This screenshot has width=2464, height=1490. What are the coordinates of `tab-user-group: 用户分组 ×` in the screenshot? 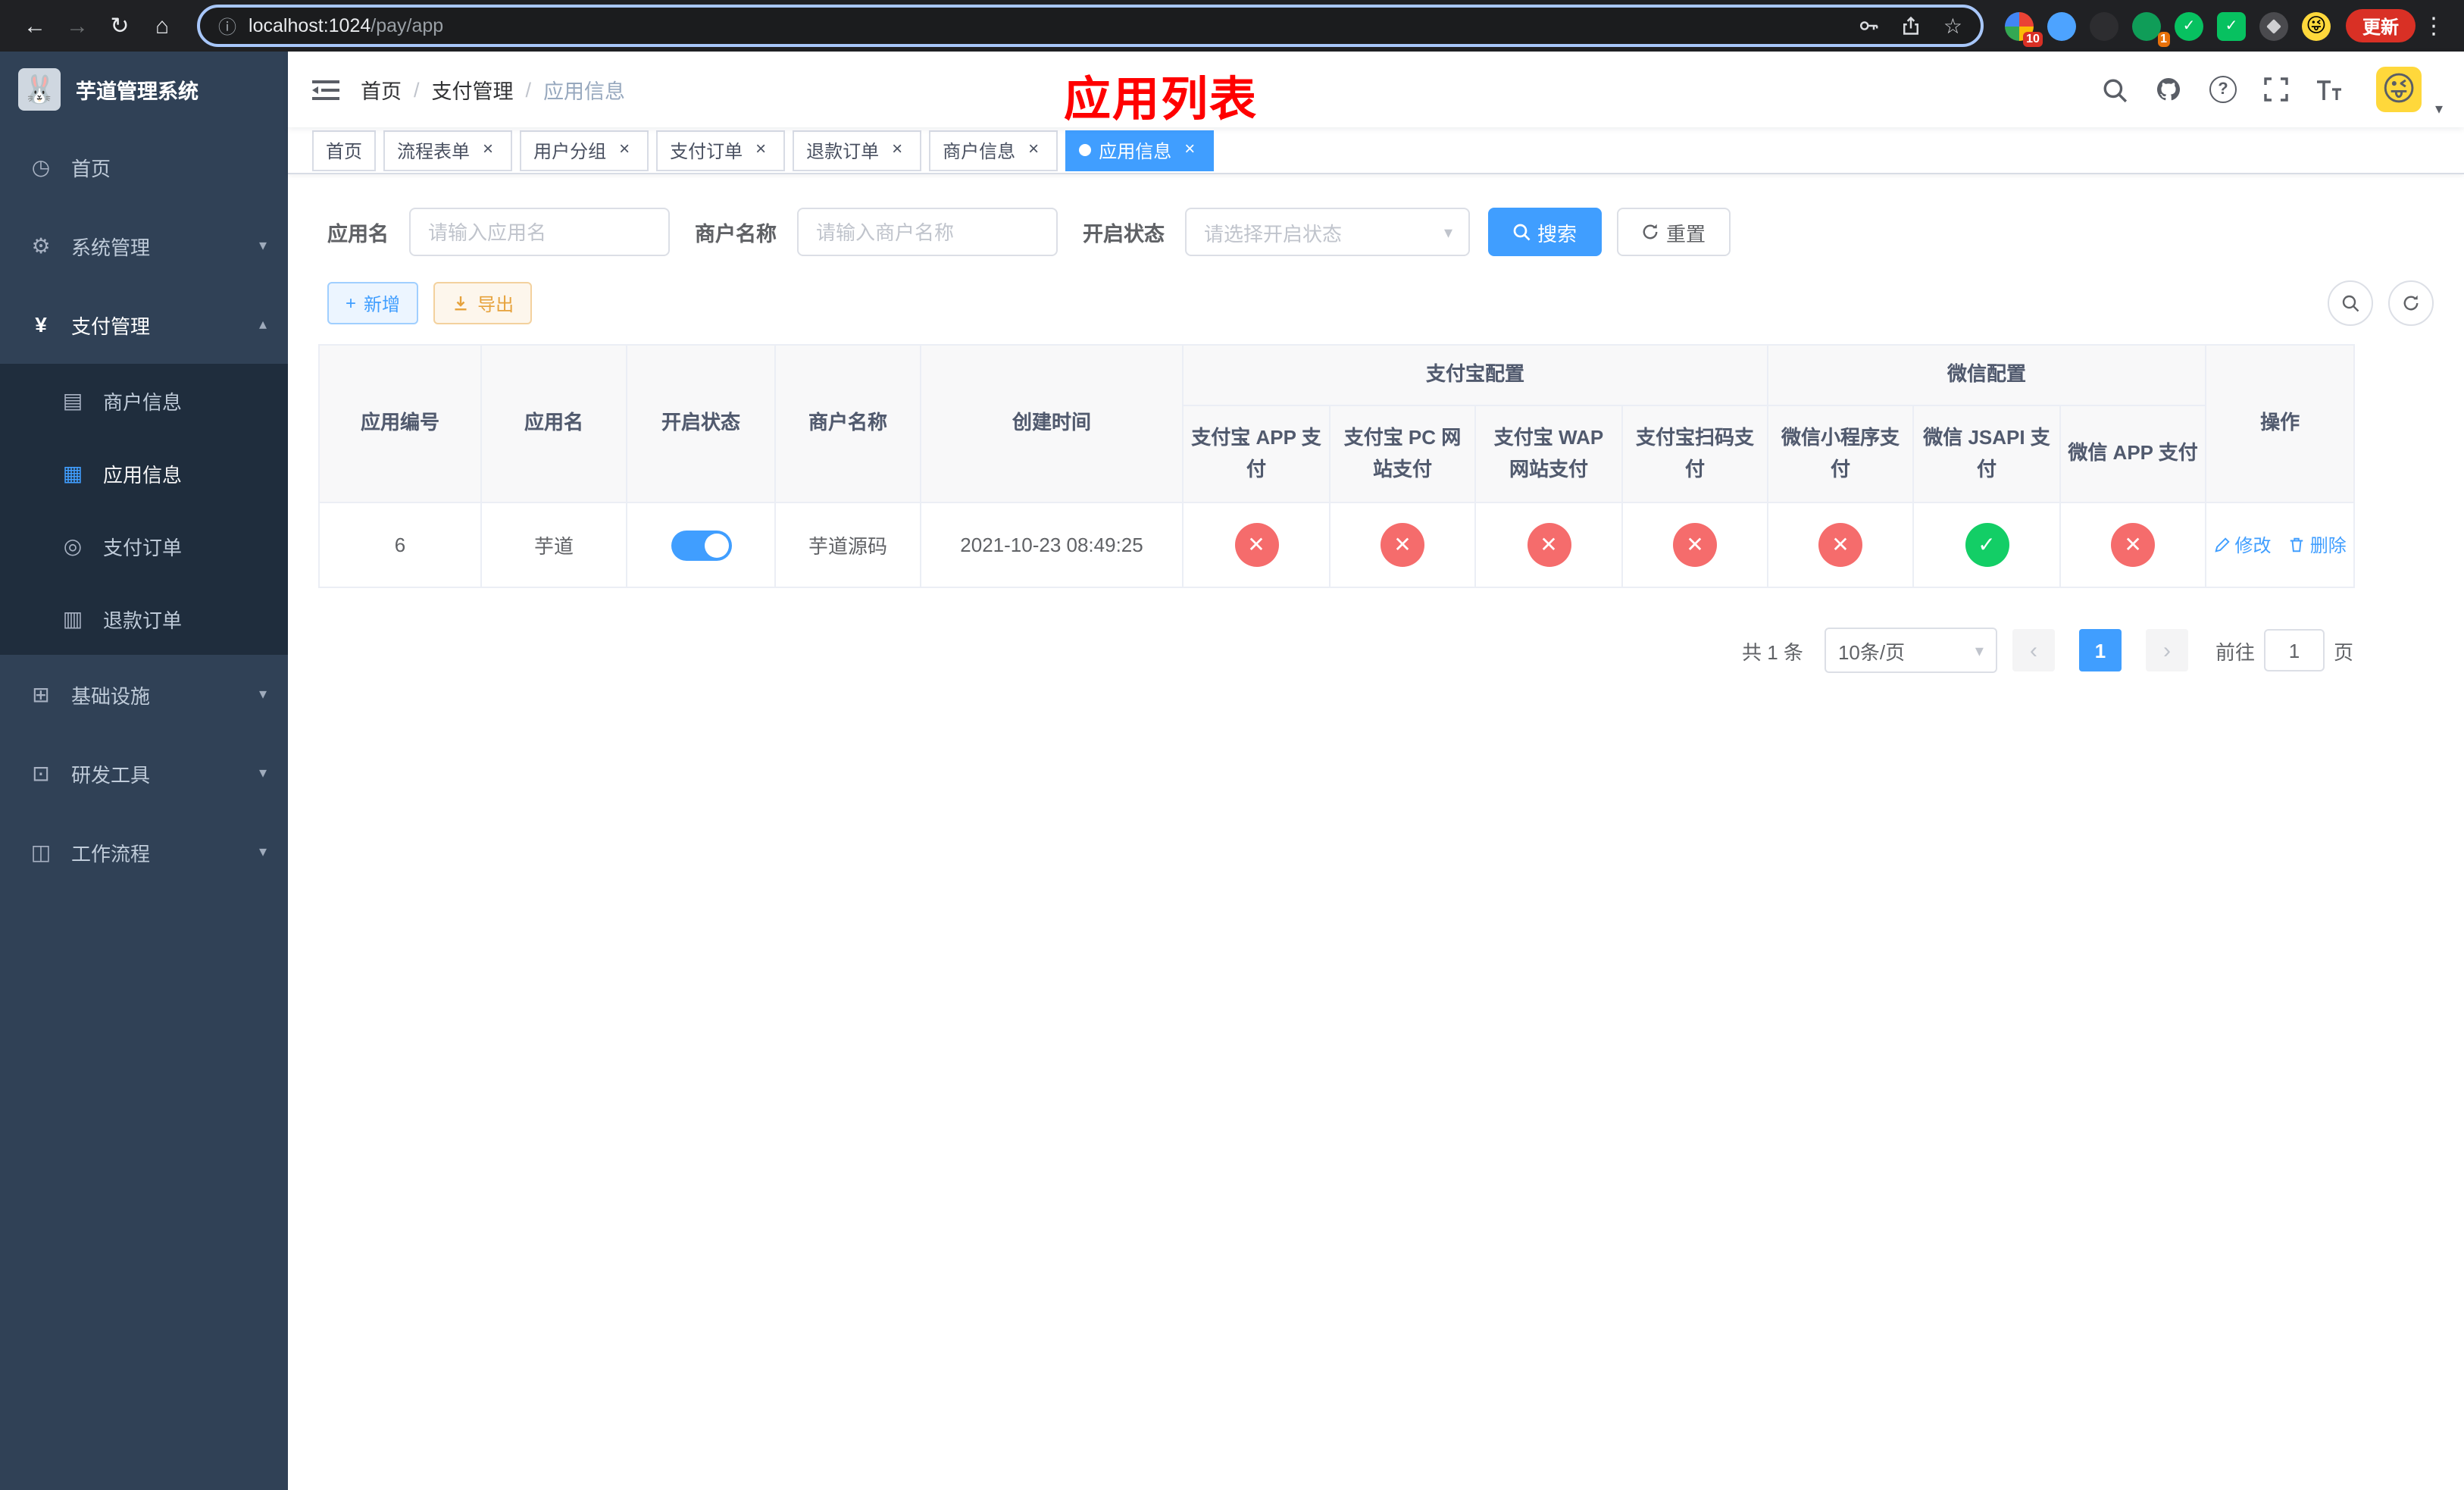 It's located at (584, 150).